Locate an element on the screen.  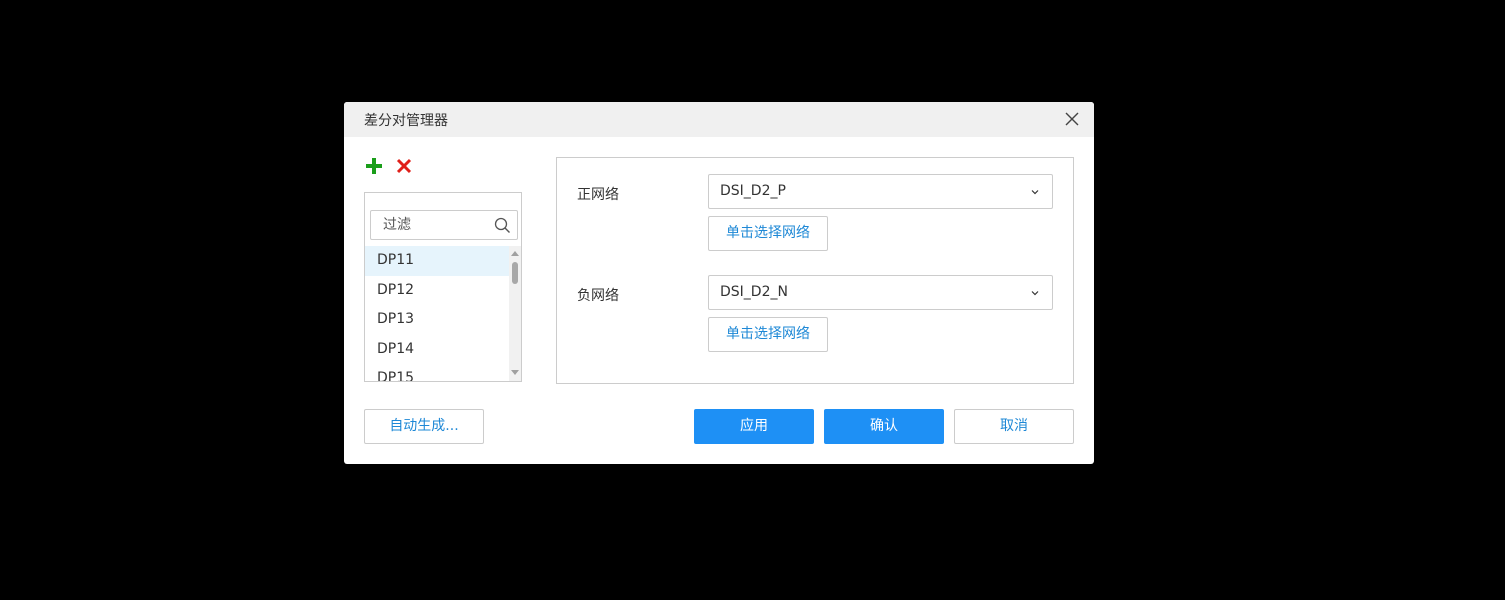
positive-net-select: DSI_D2_P is located at coordinates (880, 191).